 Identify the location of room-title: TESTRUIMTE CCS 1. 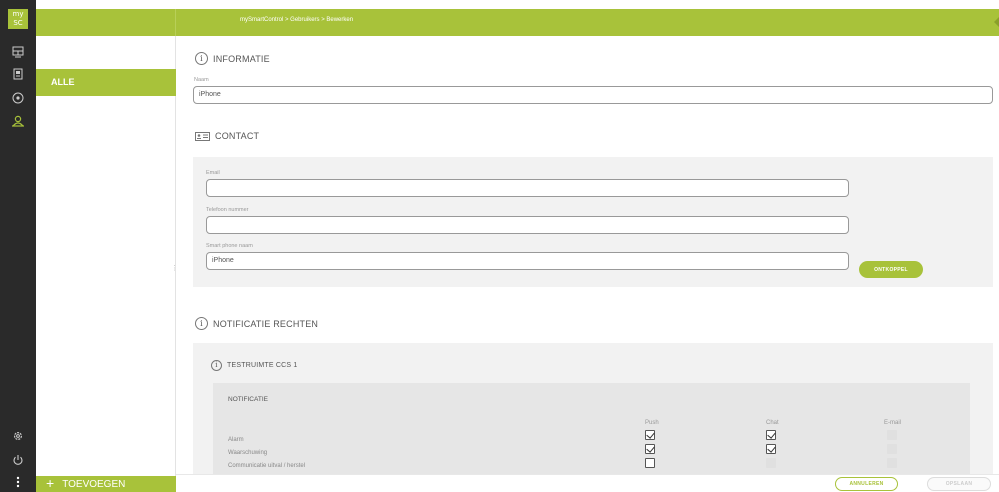
(262, 365).